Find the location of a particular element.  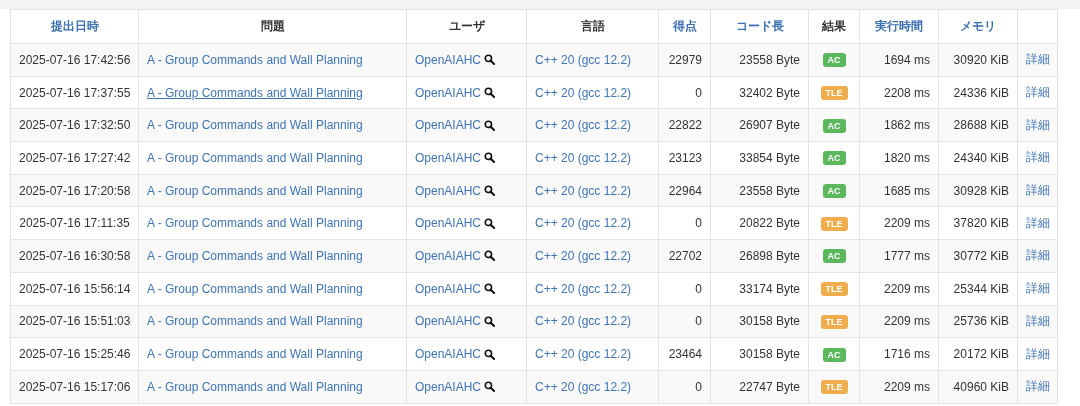

submission-time: 2025-07-16 17:27:42 is located at coordinates (75, 157).